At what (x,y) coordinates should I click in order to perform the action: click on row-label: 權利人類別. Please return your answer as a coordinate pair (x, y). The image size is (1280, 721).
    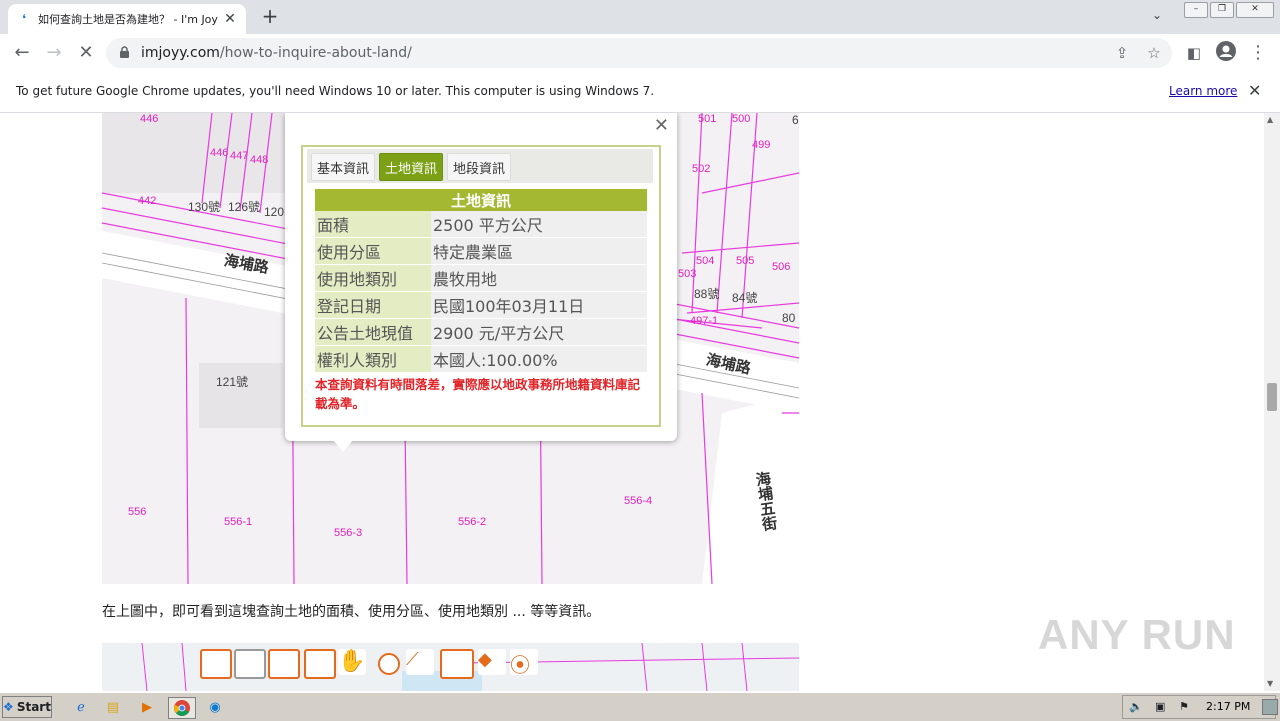
    Looking at the image, I should click on (373, 359).